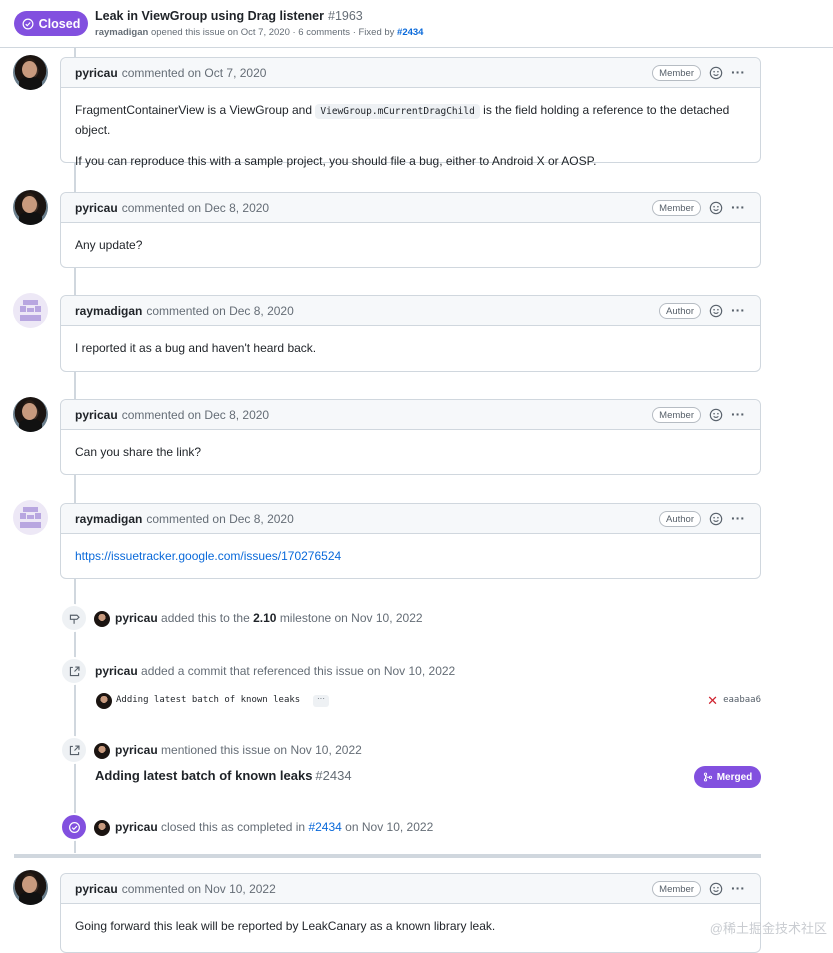 The image size is (833, 953). Describe the element at coordinates (333, 775) in the screenshot. I see `pr-number: #2434` at that location.